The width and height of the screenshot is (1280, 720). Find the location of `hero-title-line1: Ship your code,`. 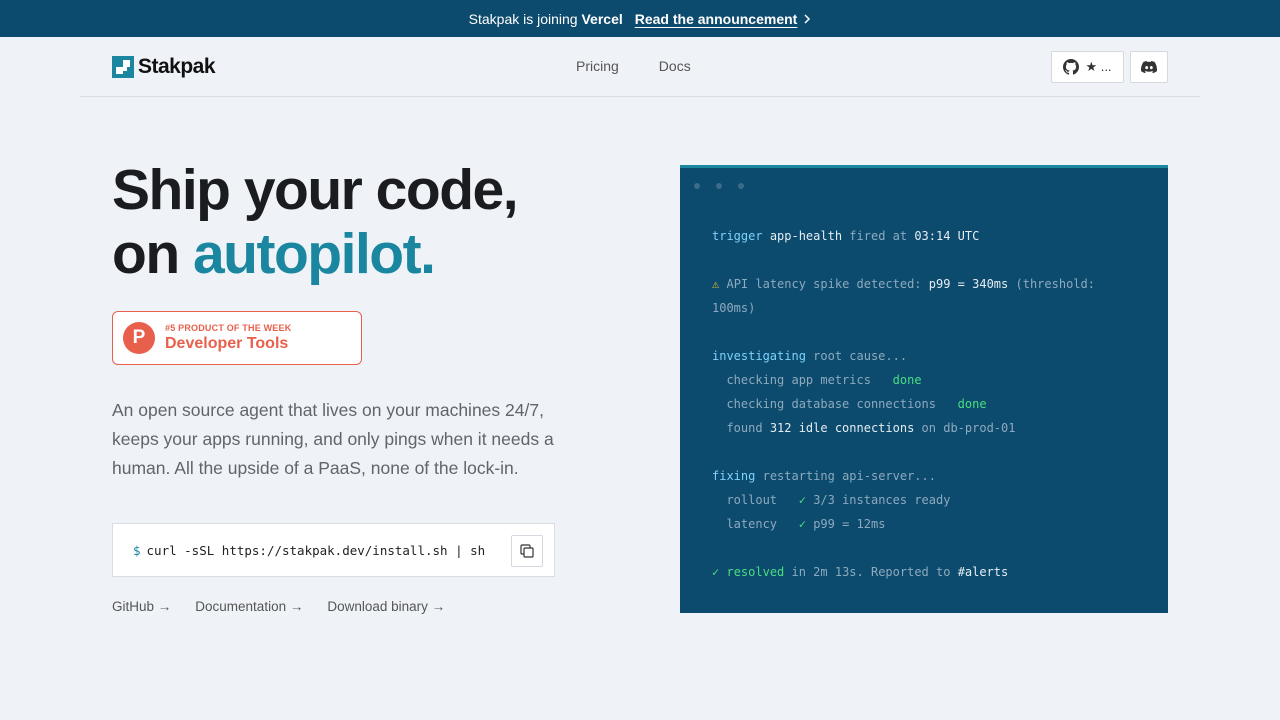

hero-title-line1: Ship your code, is located at coordinates (315, 190).